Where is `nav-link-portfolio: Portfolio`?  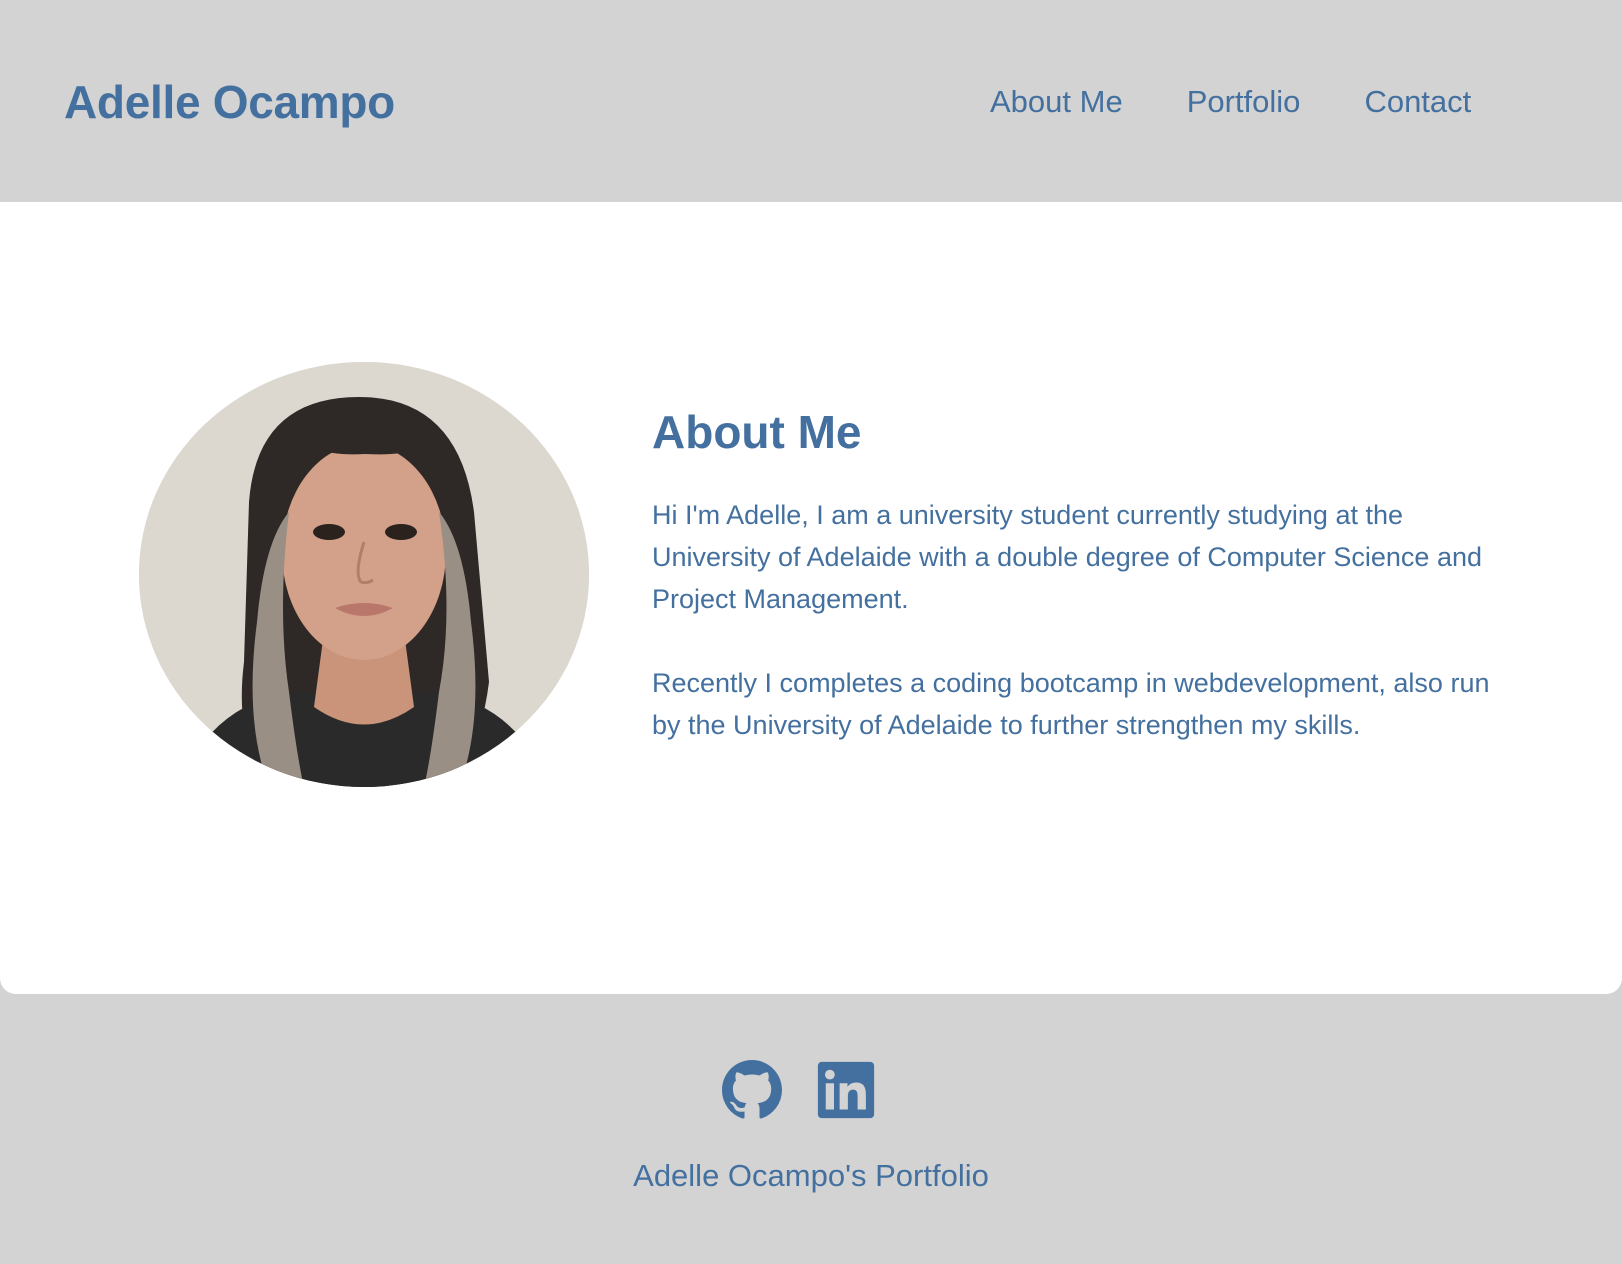 nav-link-portfolio: Portfolio is located at coordinates (1244, 102).